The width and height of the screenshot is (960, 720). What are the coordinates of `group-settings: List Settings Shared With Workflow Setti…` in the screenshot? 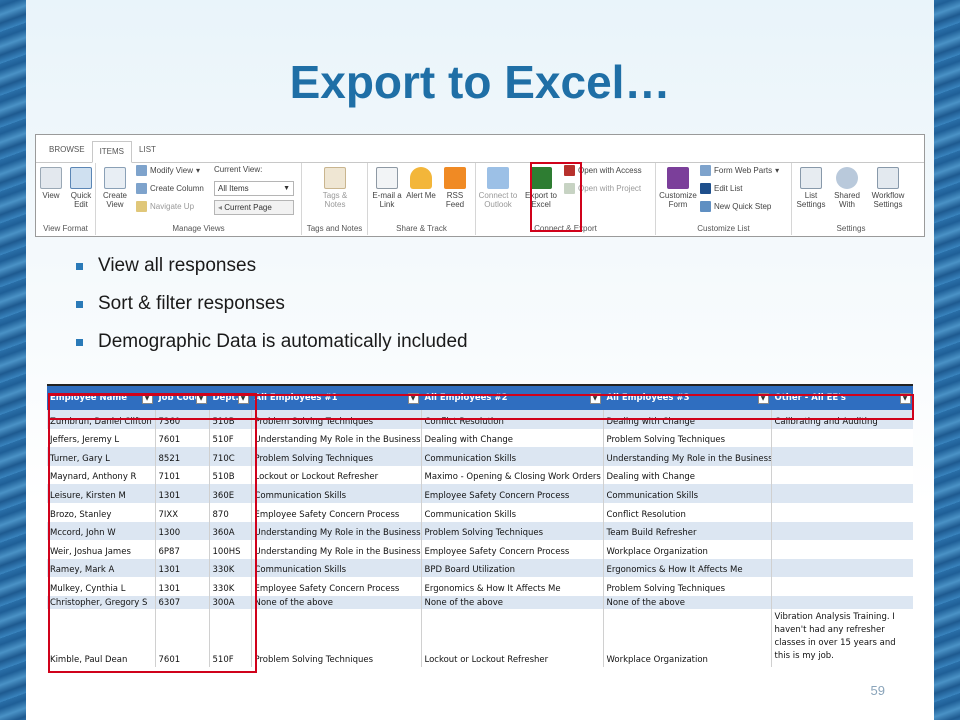 It's located at (851, 199).